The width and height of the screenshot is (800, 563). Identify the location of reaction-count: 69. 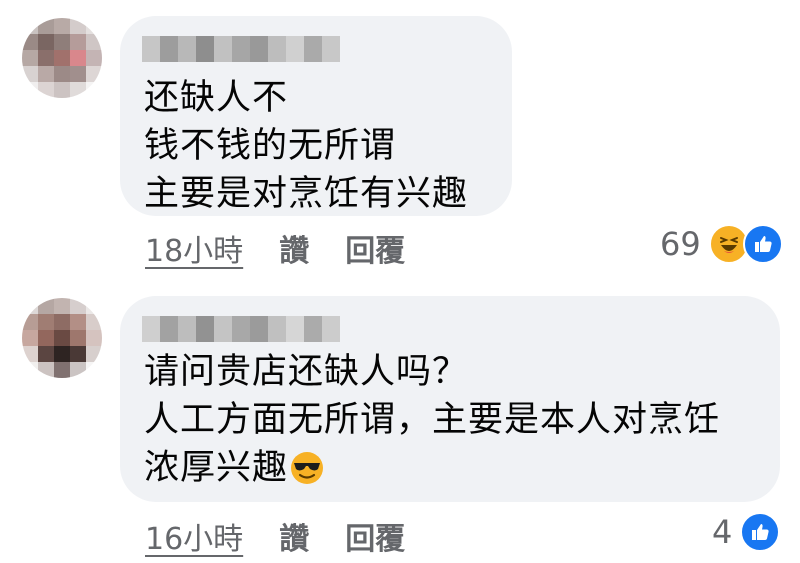
(680, 244).